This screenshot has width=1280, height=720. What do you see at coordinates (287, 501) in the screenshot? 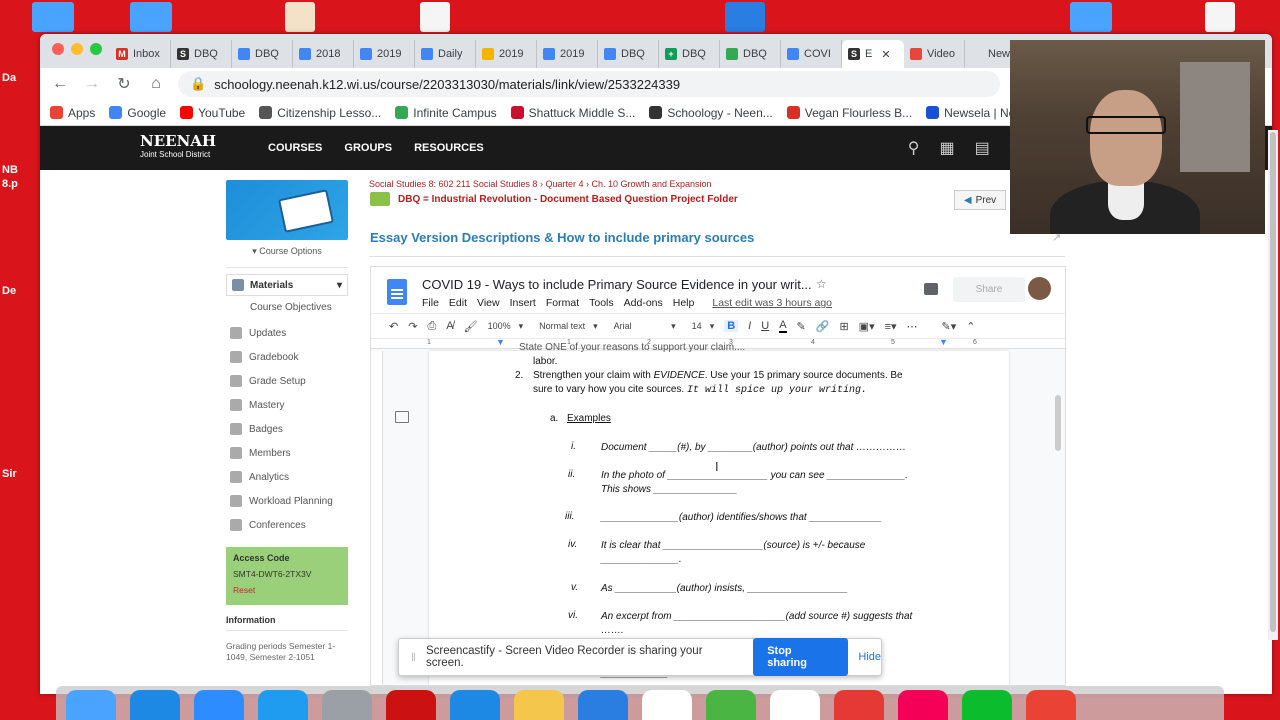
I see `sidebar-item-workload-planning: Workload Planning` at bounding box center [287, 501].